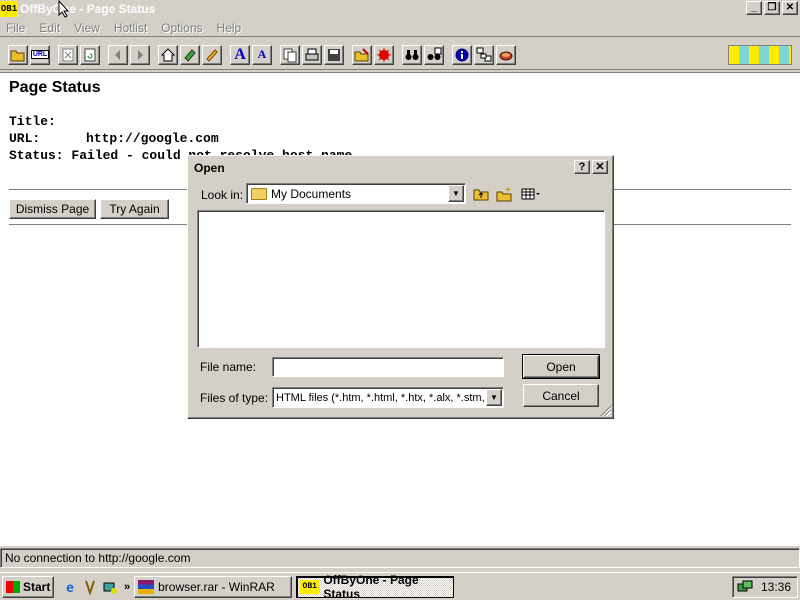  Describe the element at coordinates (70, 587) in the screenshot. I see `internet-explorer-icon: e` at that location.